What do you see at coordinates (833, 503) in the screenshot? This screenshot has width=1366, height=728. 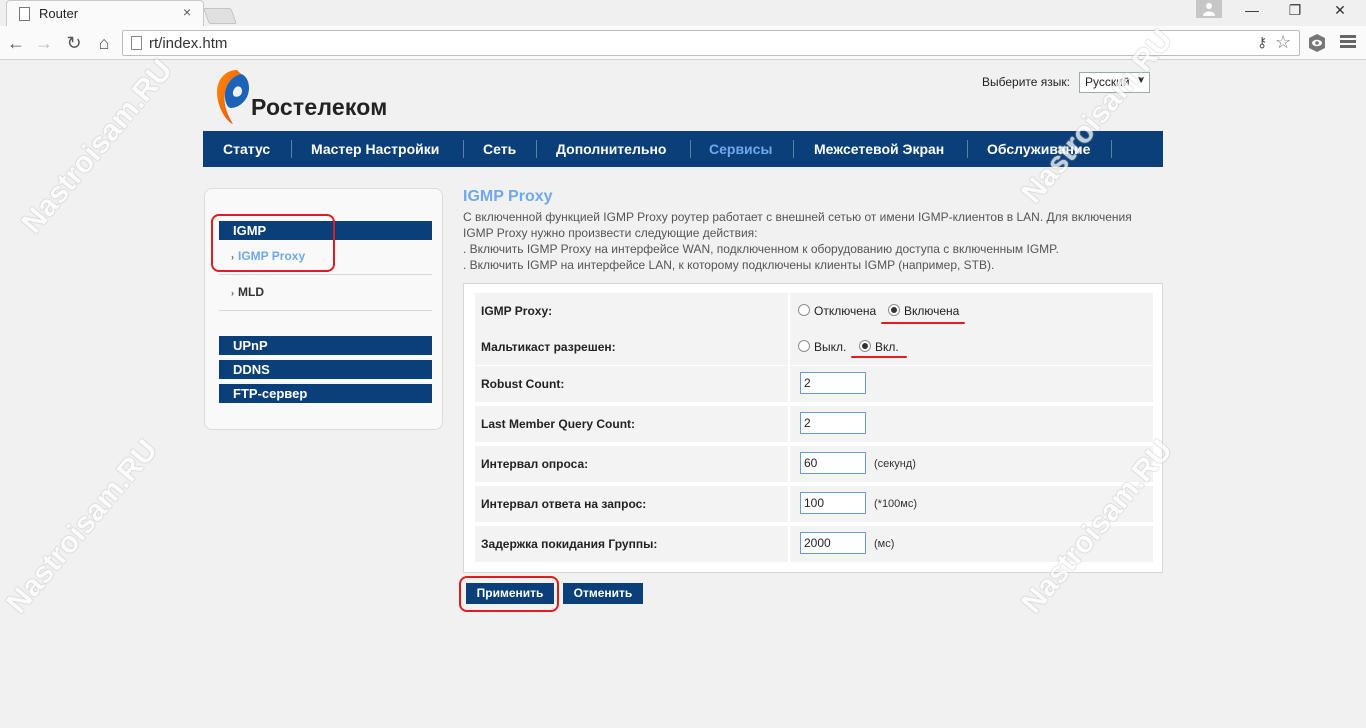 I see `response-interval-input: 100` at bounding box center [833, 503].